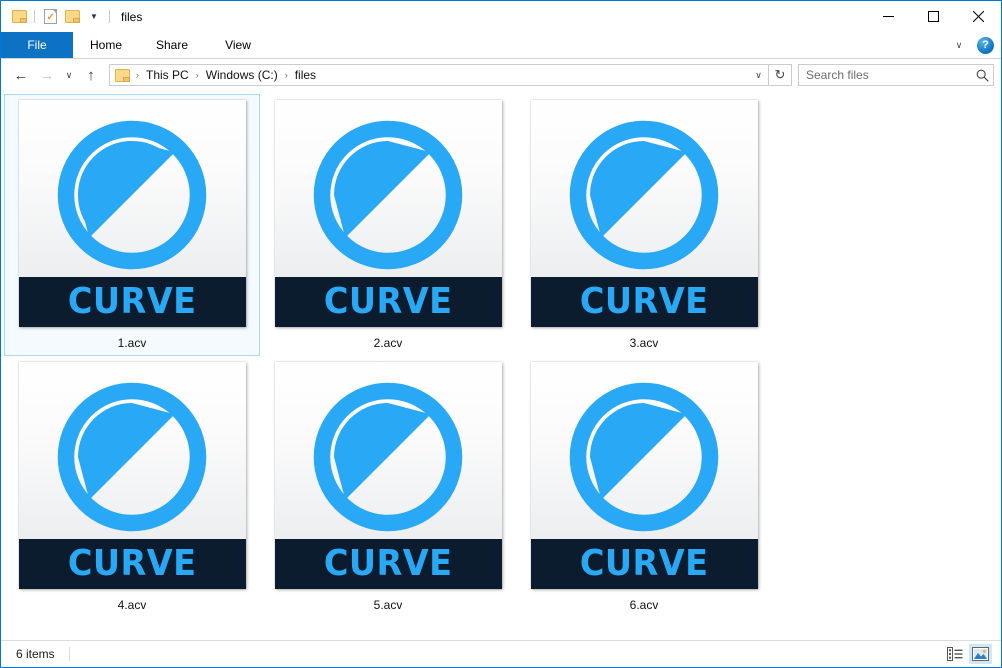 This screenshot has height=668, width=1002. I want to click on new-folder-icon, so click(72, 17).